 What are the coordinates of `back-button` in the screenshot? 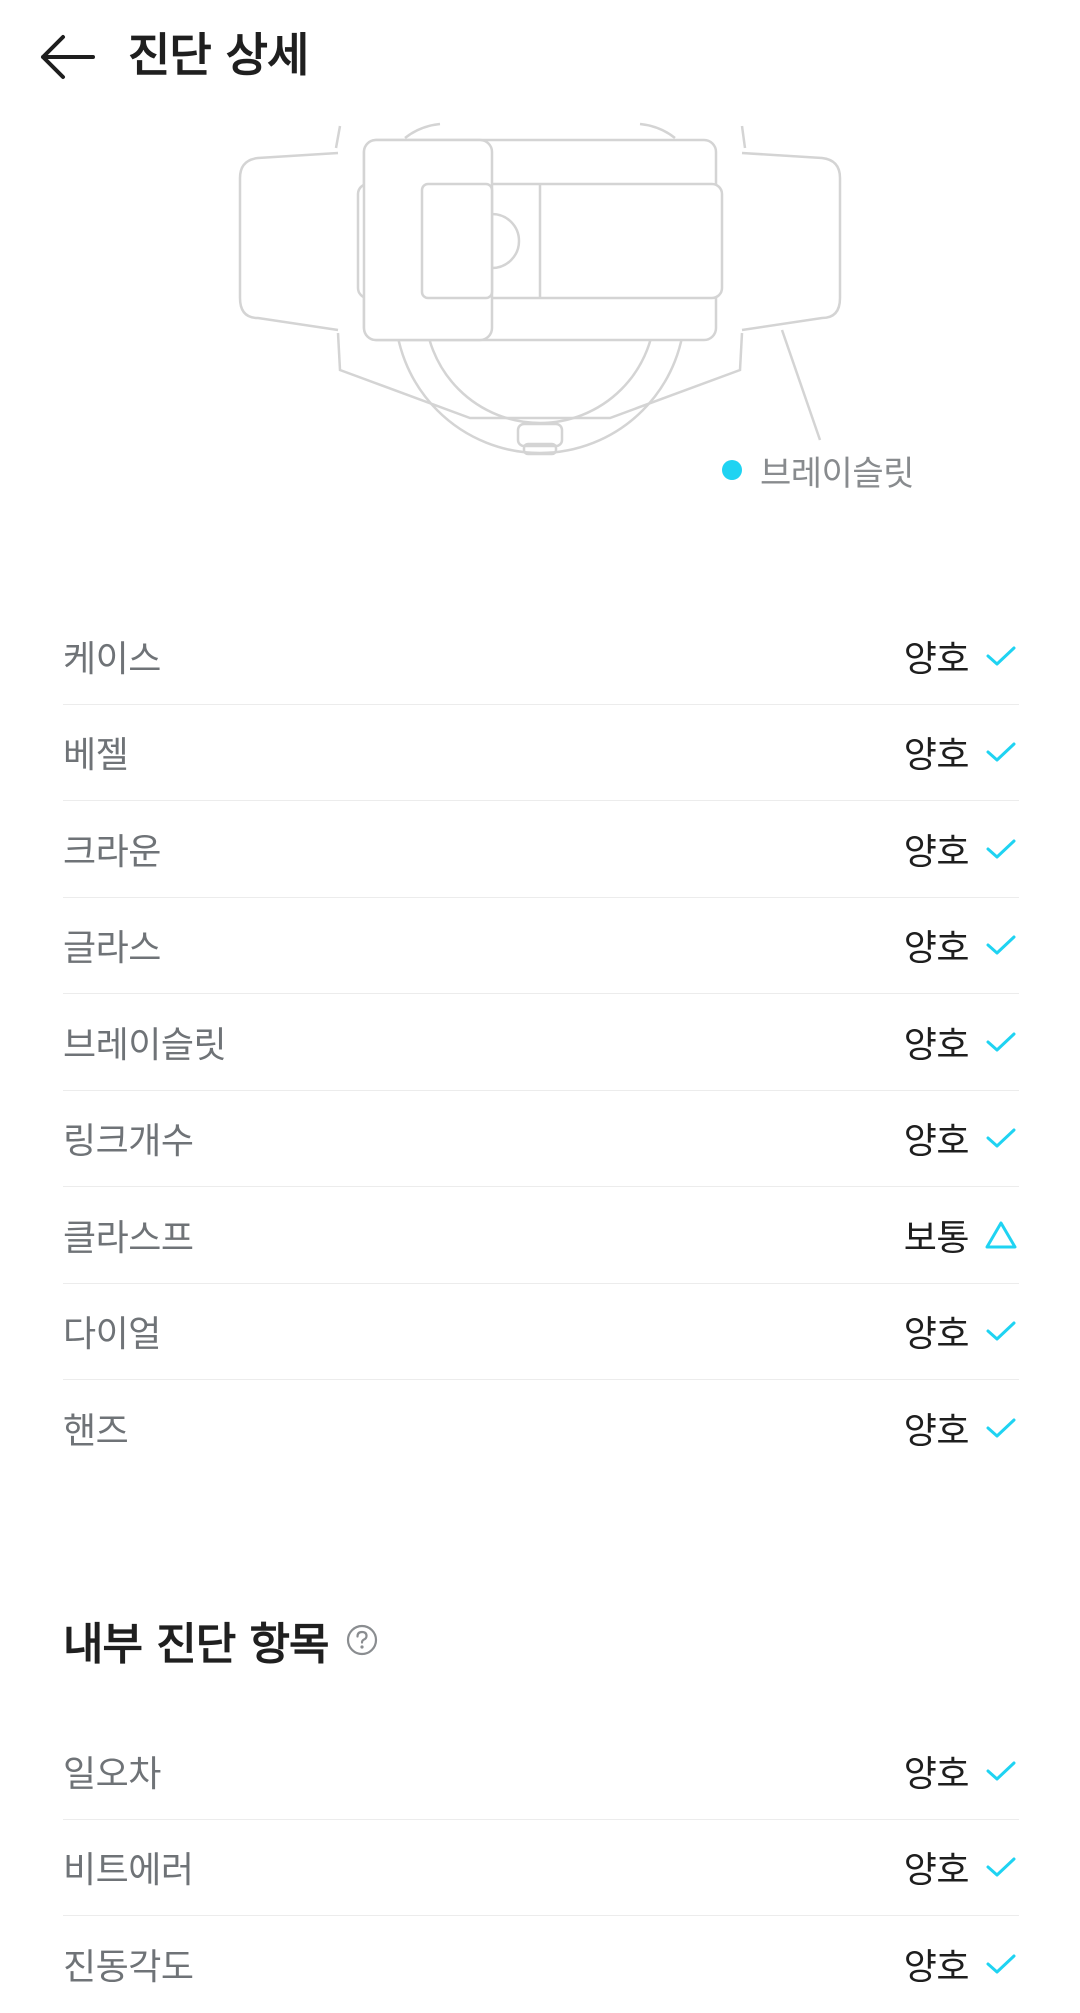 It's located at (67, 57).